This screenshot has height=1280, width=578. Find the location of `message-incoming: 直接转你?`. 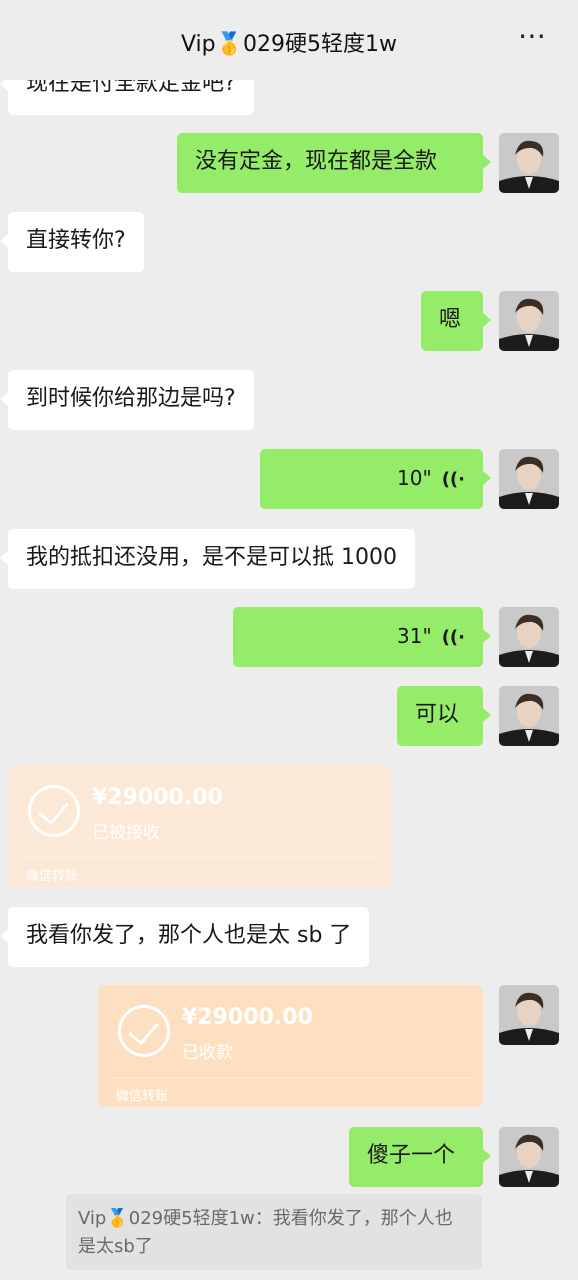

message-incoming: 直接转你? is located at coordinates (72, 242).